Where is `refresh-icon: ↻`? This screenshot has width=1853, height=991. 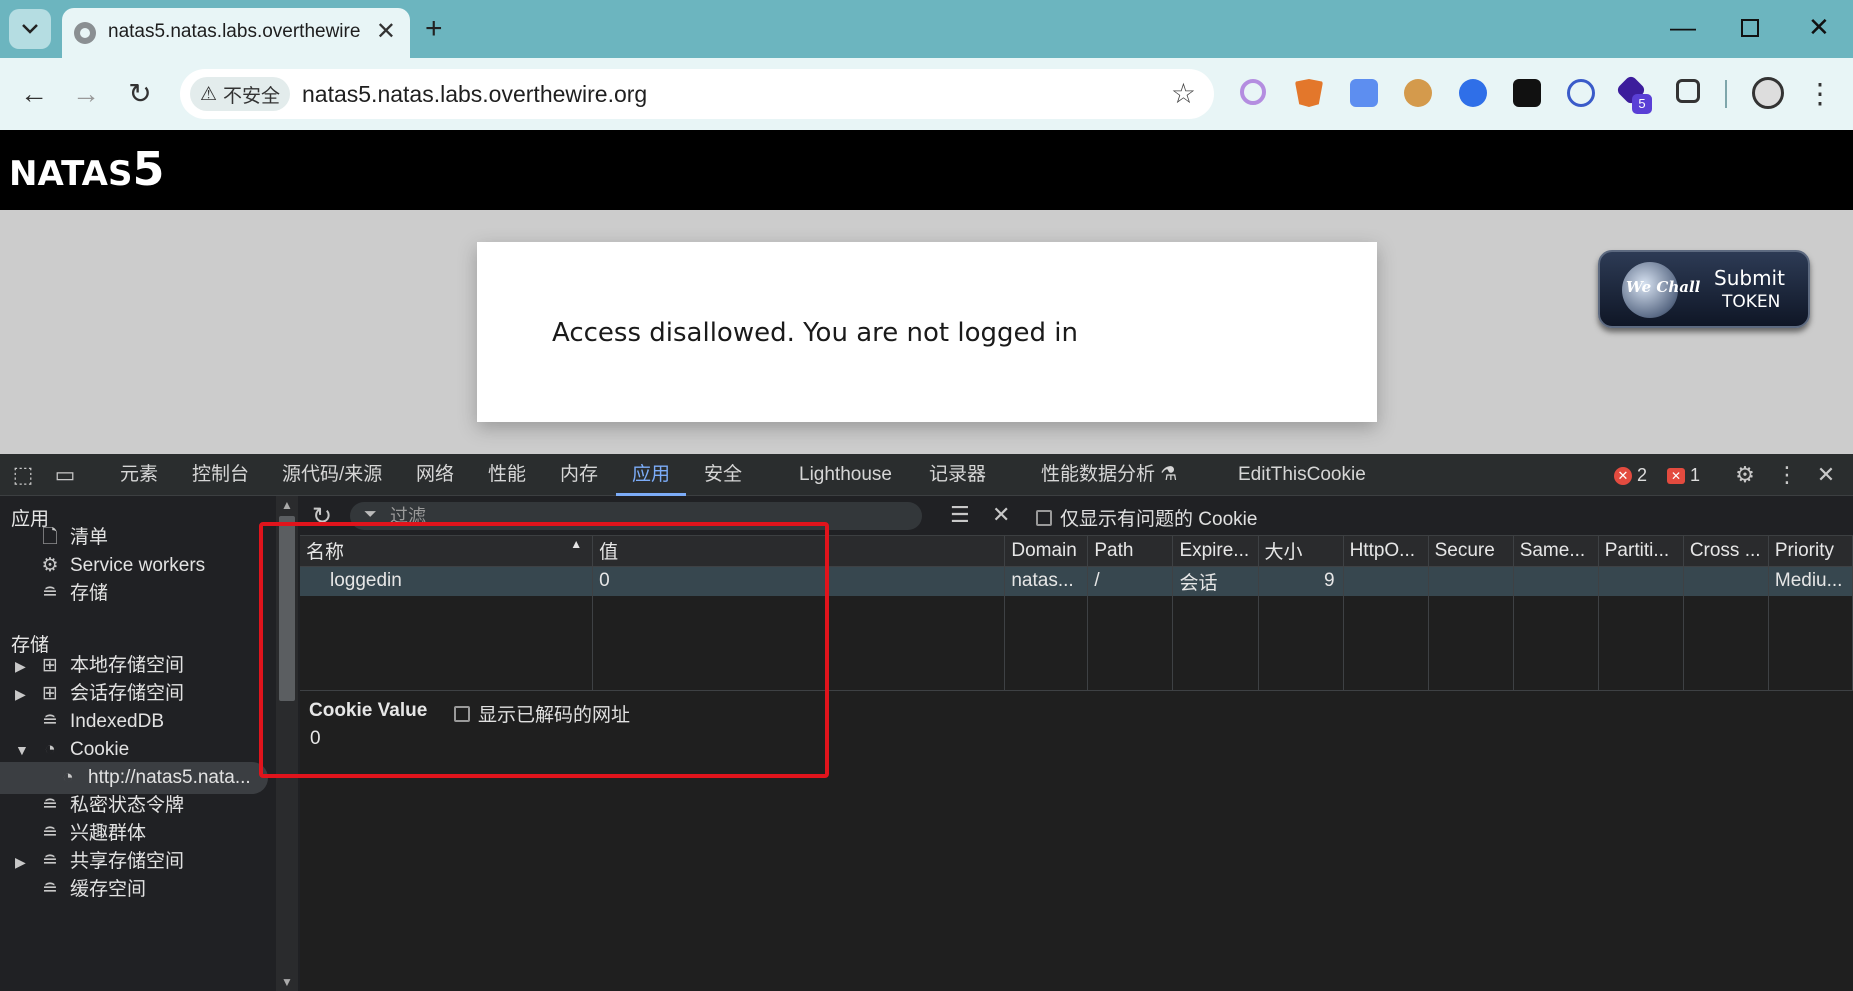
refresh-icon: ↻ is located at coordinates (322, 516).